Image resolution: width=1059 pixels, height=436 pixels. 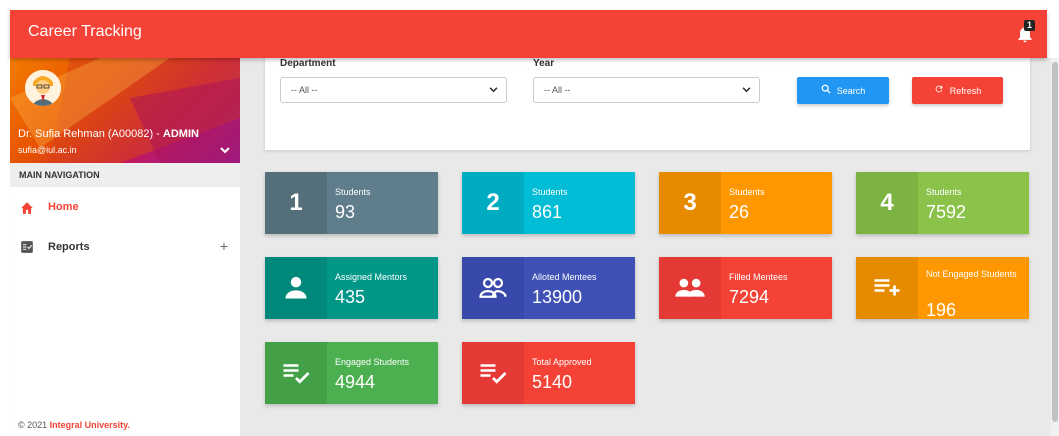 What do you see at coordinates (43, 88) in the screenshot?
I see `avatar` at bounding box center [43, 88].